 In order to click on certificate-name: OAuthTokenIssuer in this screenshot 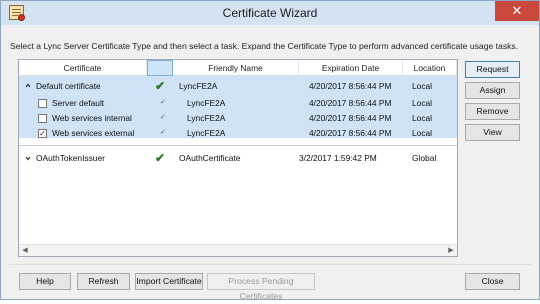, I will do `click(70, 158)`.